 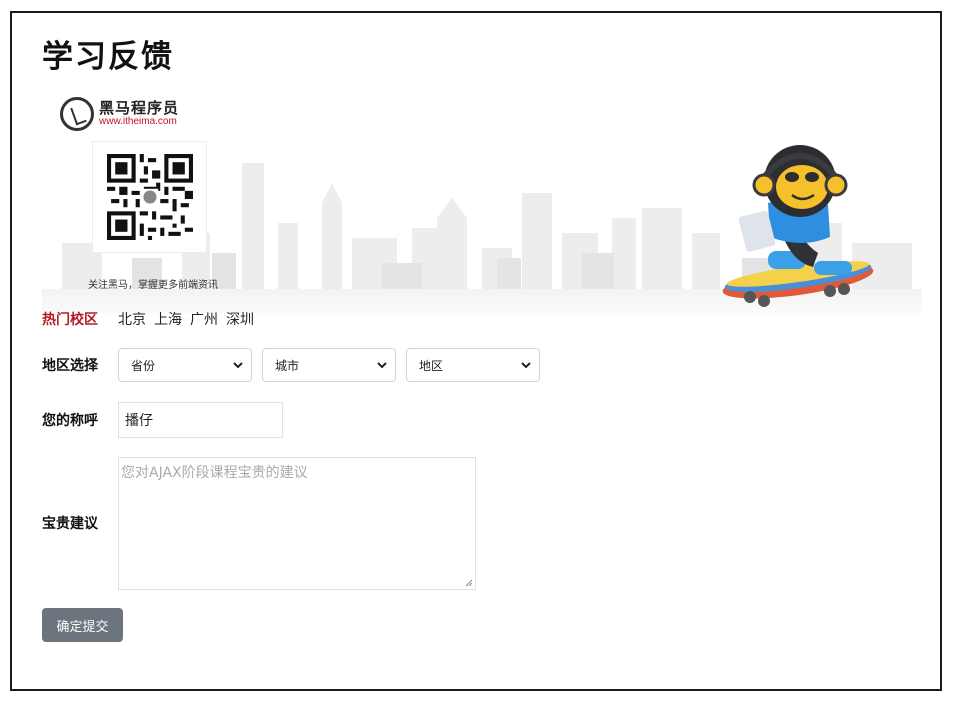 I want to click on itheima-logo: 黑马程序员 www.itheima.com, so click(x=119, y=114).